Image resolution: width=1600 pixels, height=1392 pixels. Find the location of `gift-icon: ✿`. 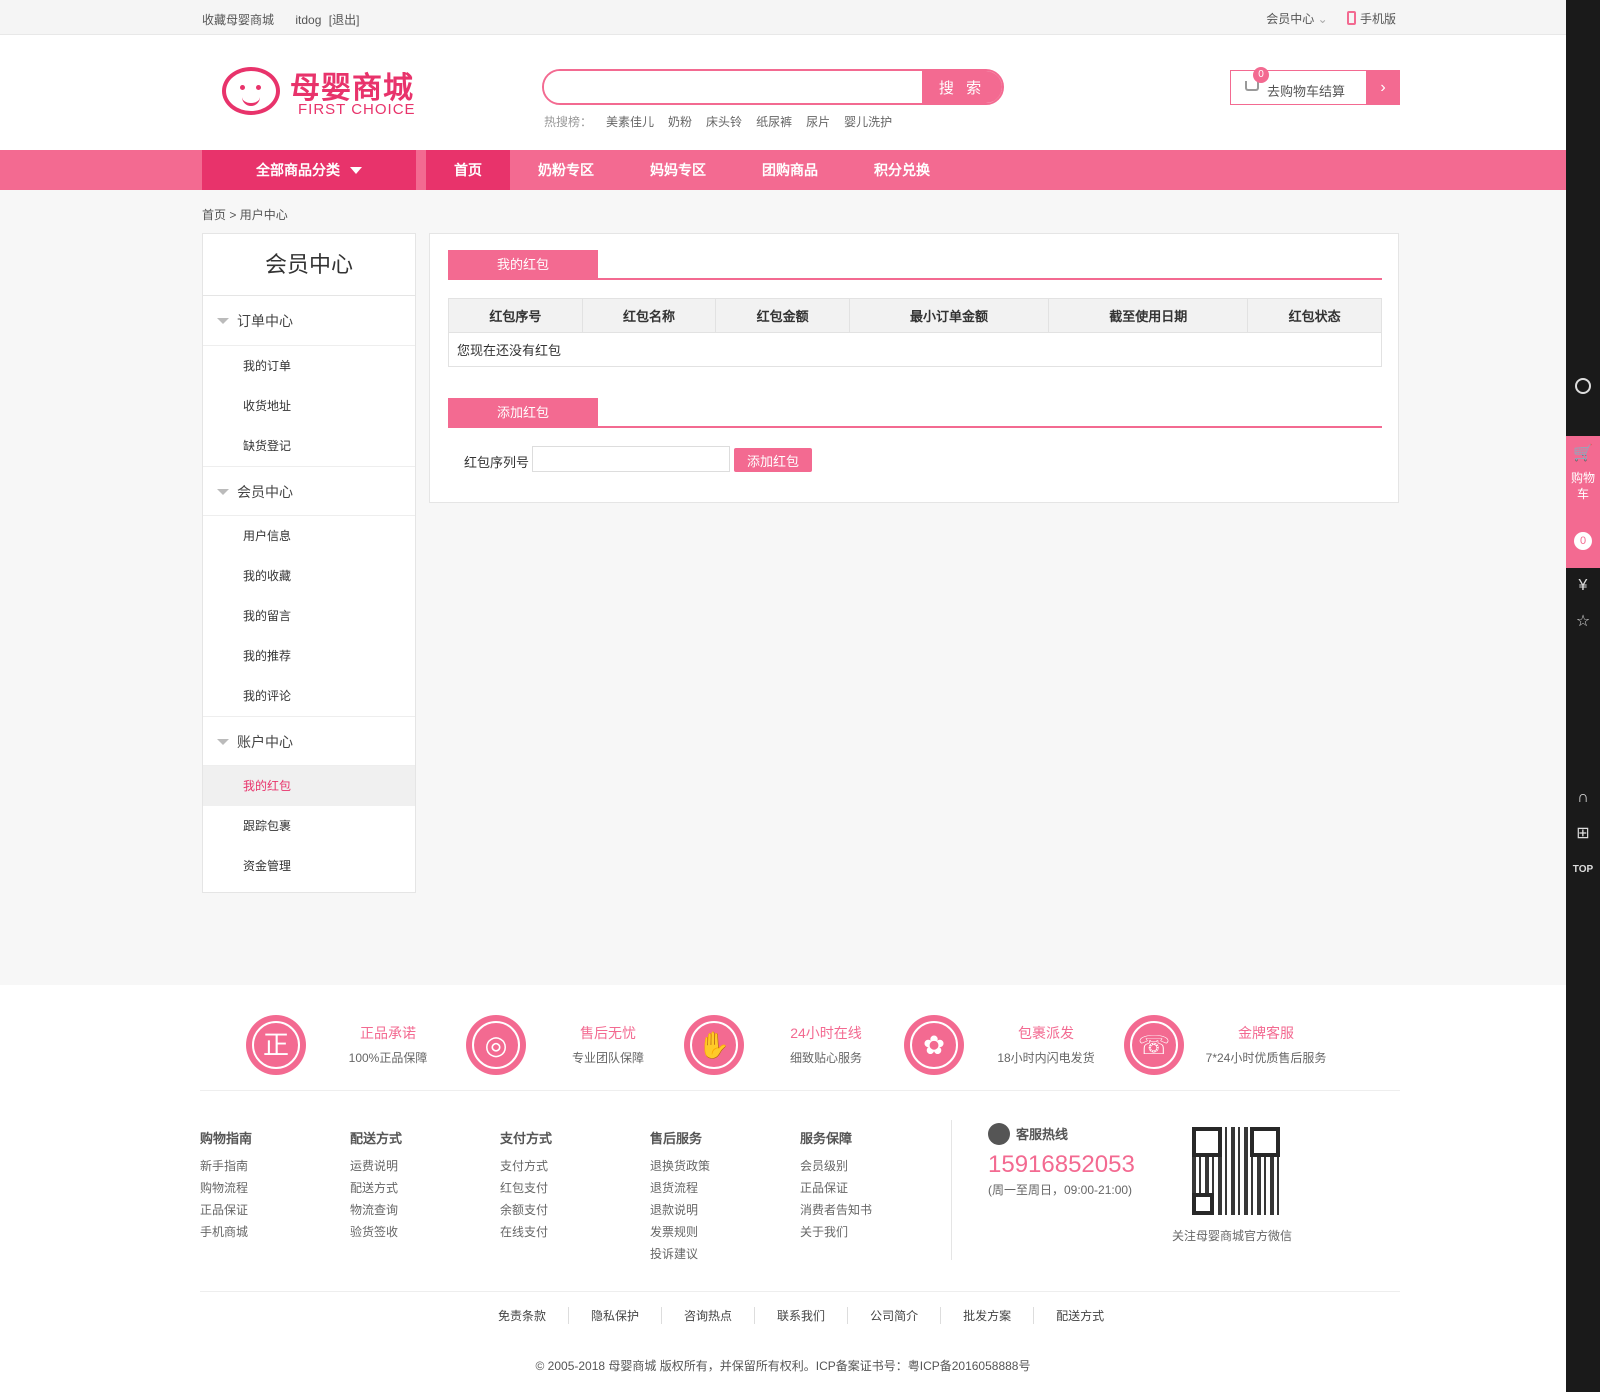

gift-icon: ✿ is located at coordinates (934, 1045).